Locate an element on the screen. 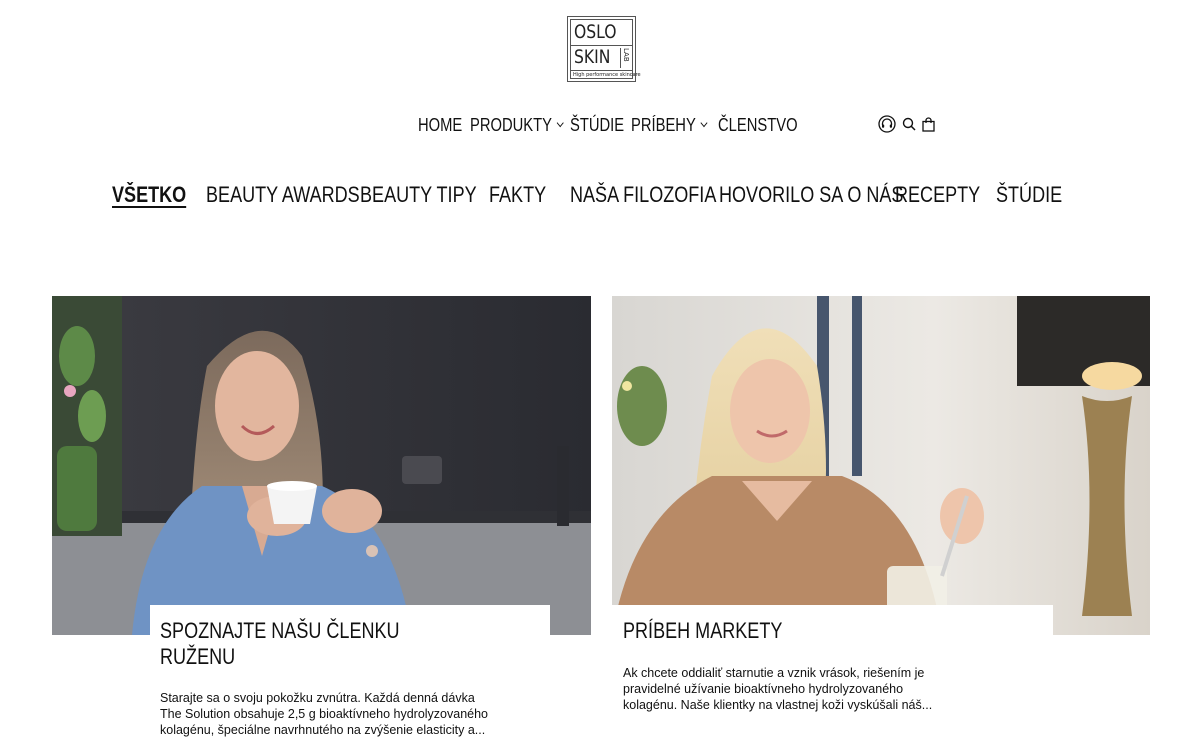  logo-tagline: High performance skincare is located at coordinates (607, 75).